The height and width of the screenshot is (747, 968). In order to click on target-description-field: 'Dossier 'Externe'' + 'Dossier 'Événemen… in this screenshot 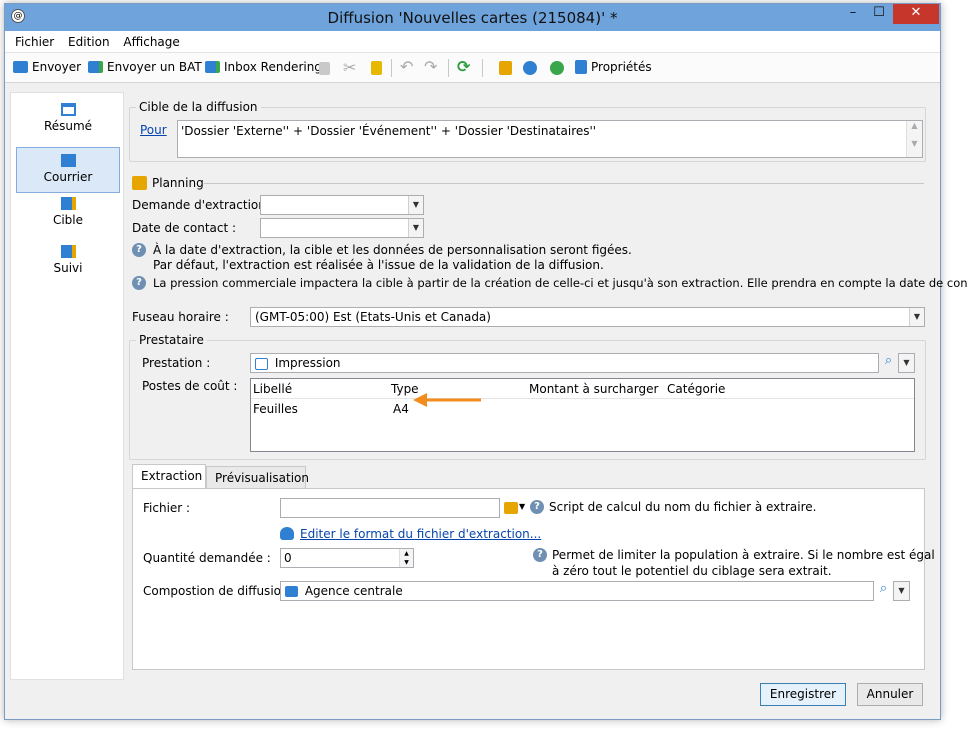, I will do `click(550, 139)`.